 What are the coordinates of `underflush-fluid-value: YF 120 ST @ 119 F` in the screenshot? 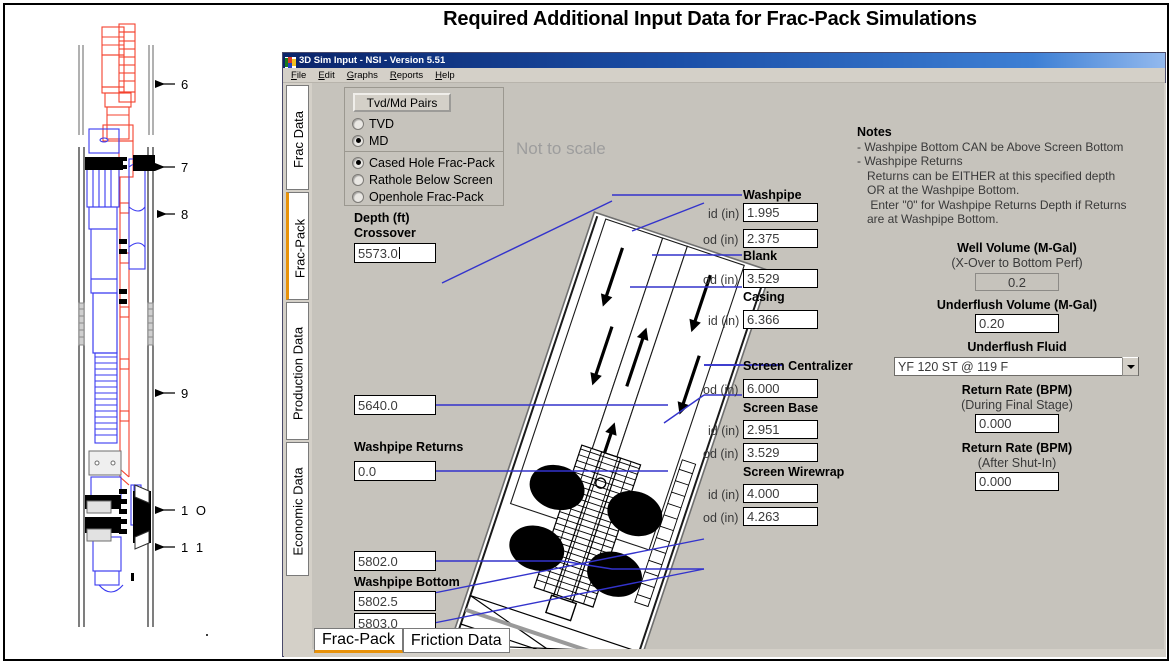 It's located at (953, 366).